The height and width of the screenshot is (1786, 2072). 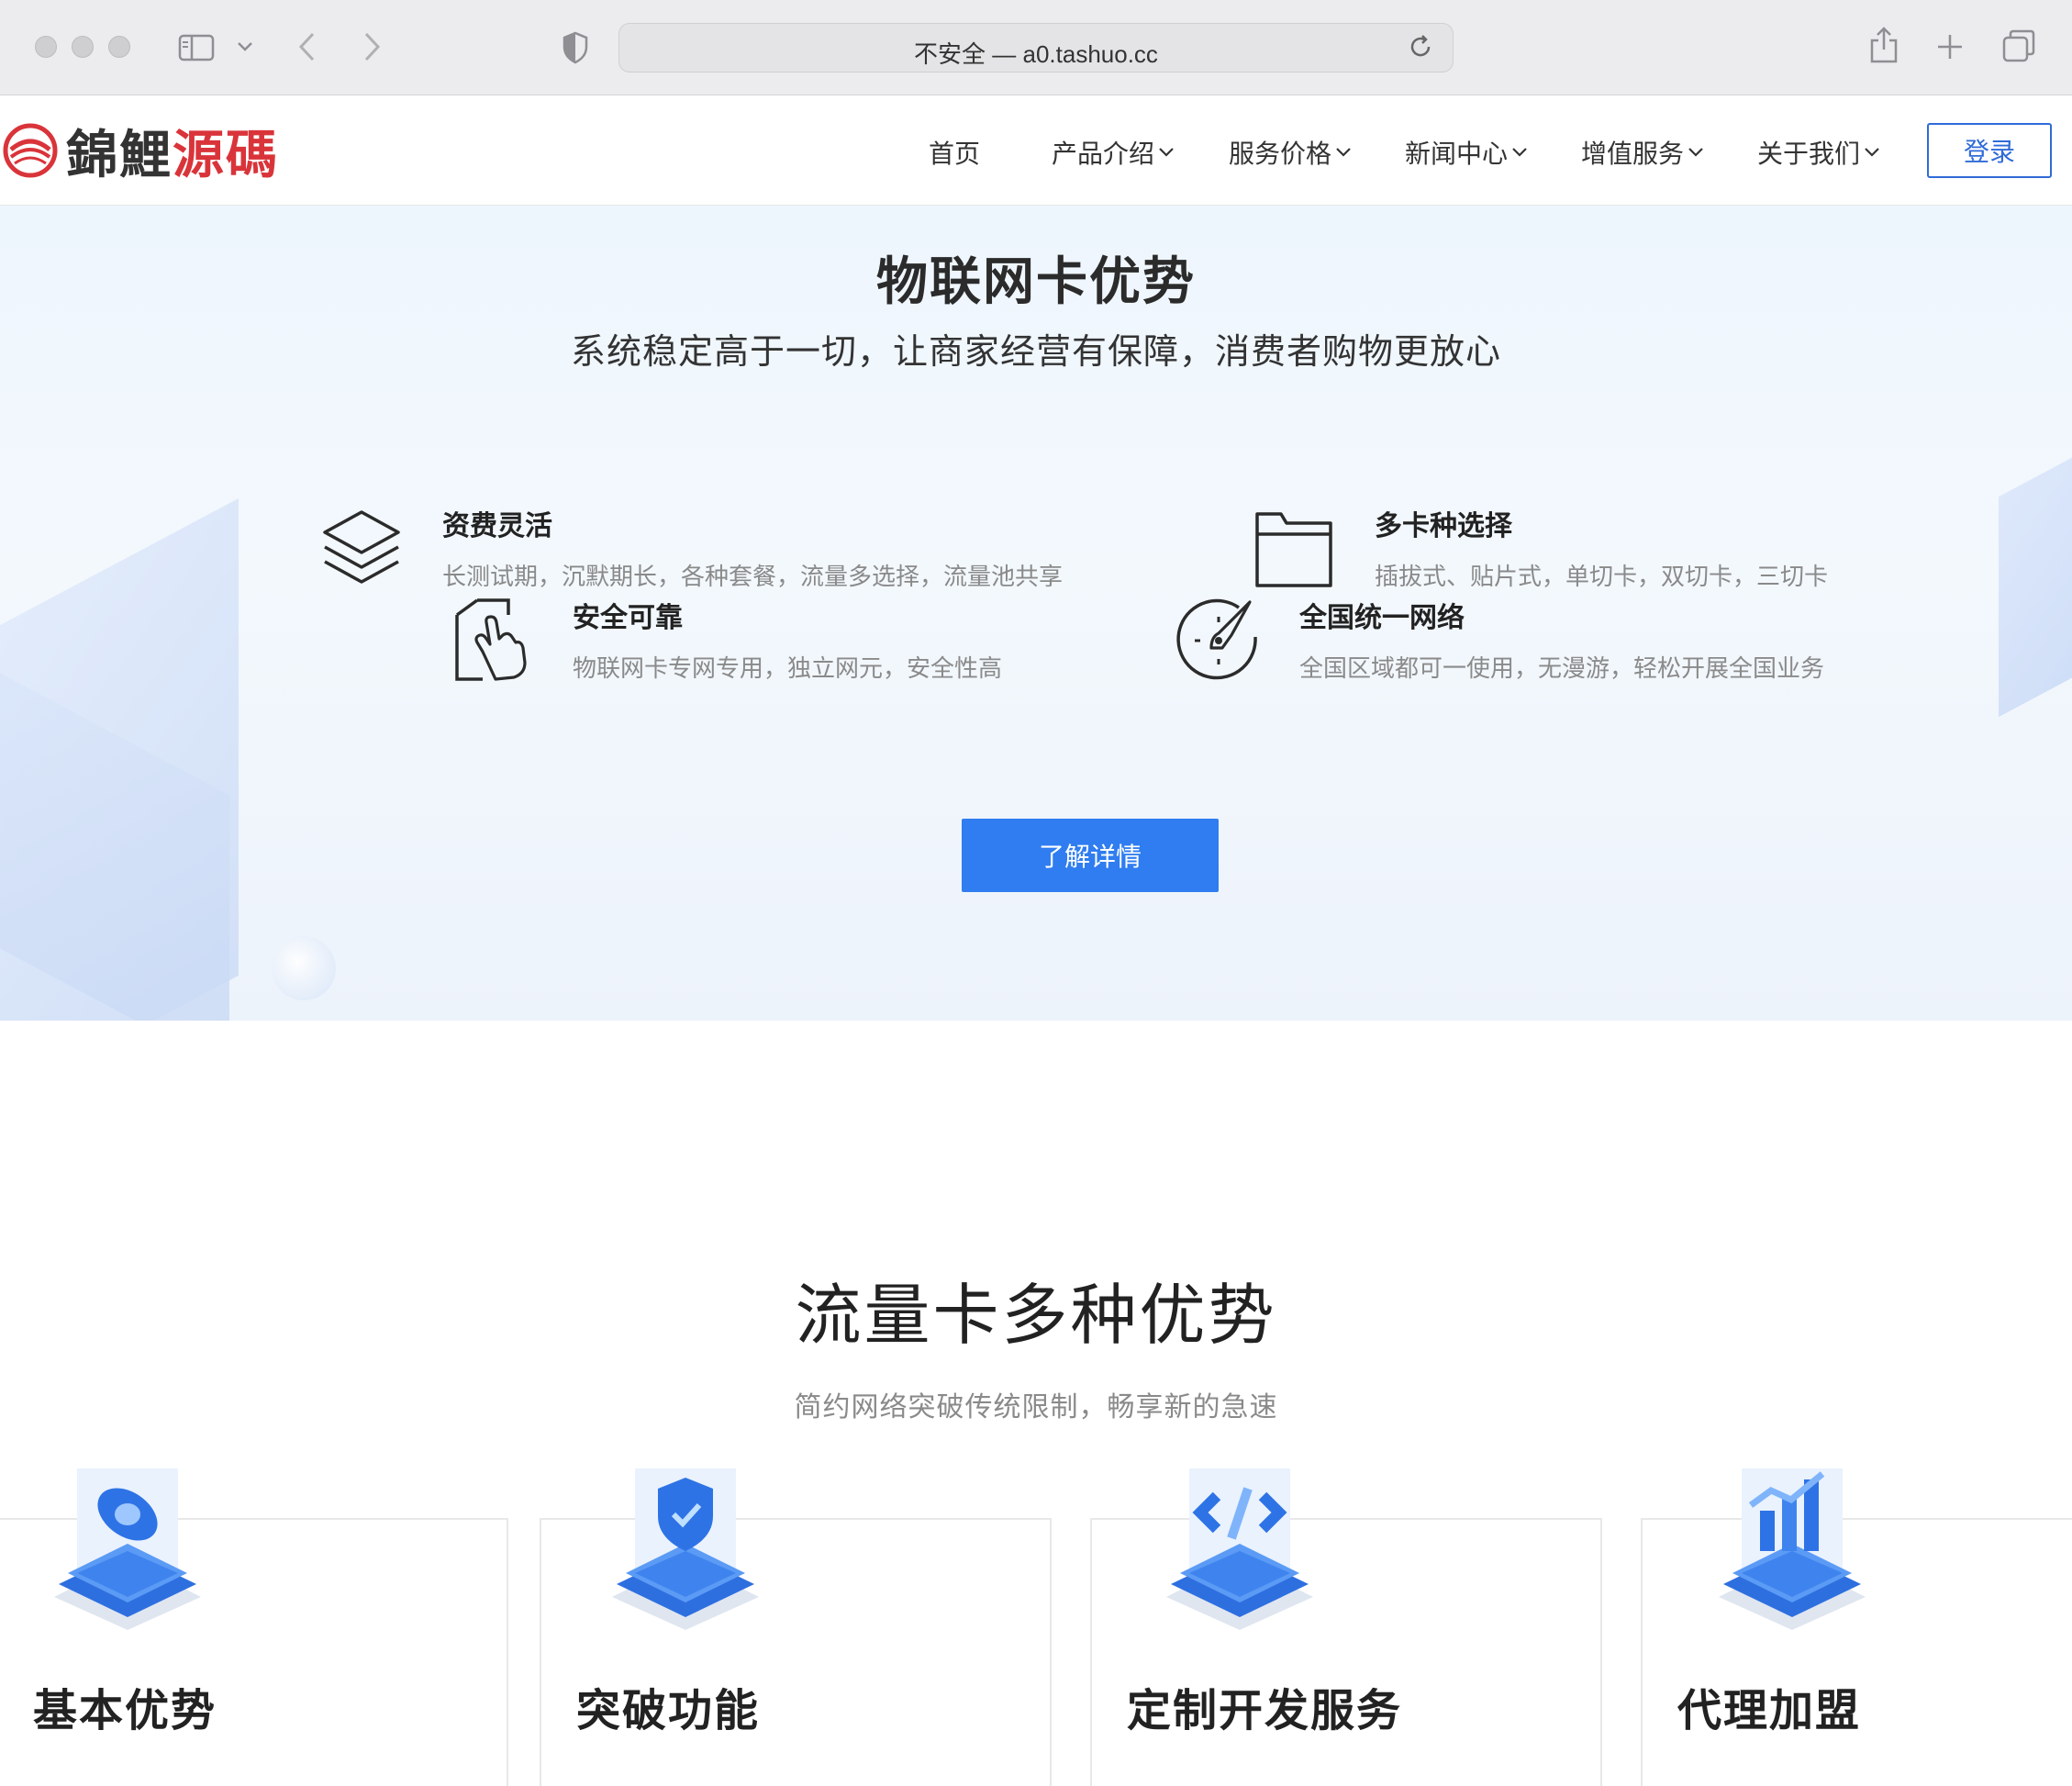 What do you see at coordinates (753, 576) in the screenshot?
I see `feature-desc: 长测试期，沉默期长，各种套餐，流量多选择，流量池共享` at bounding box center [753, 576].